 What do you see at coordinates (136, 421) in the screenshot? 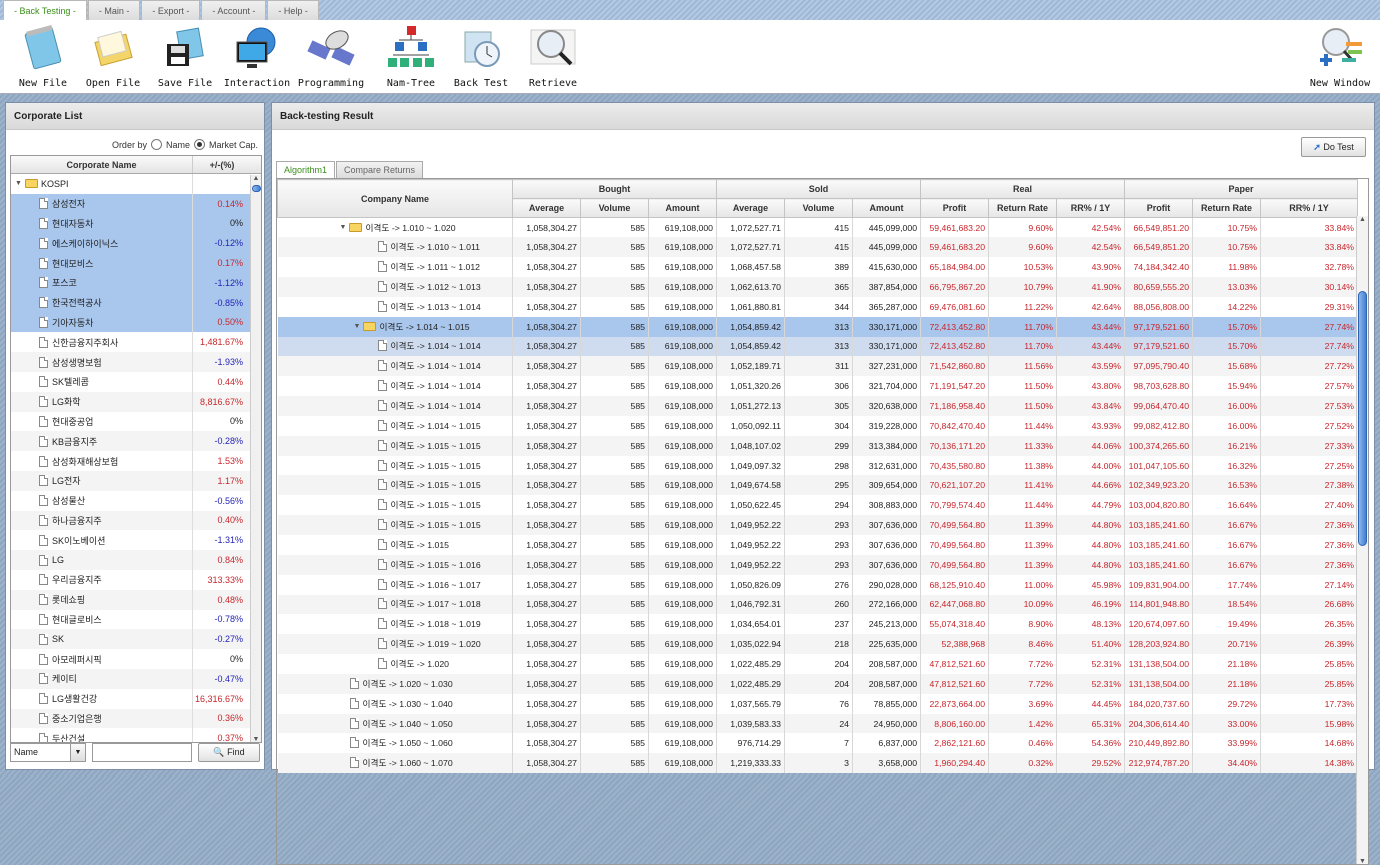
I see `corporate-row: 현대중공업 0%` at bounding box center [136, 421].